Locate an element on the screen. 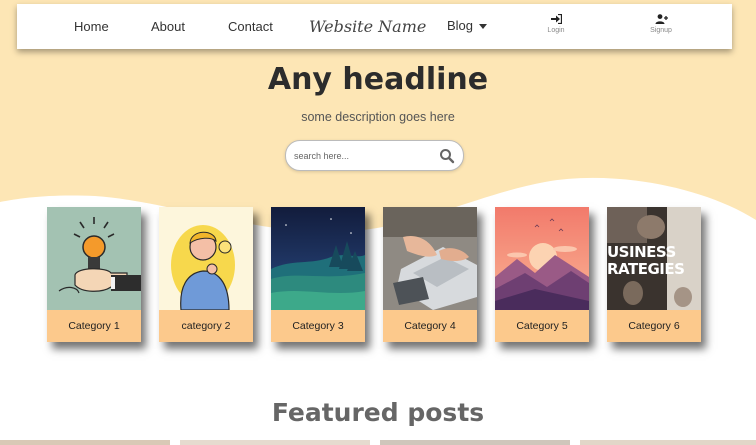 The width and height of the screenshot is (756, 445). lightbulb-hand-illustration is located at coordinates (94, 258).